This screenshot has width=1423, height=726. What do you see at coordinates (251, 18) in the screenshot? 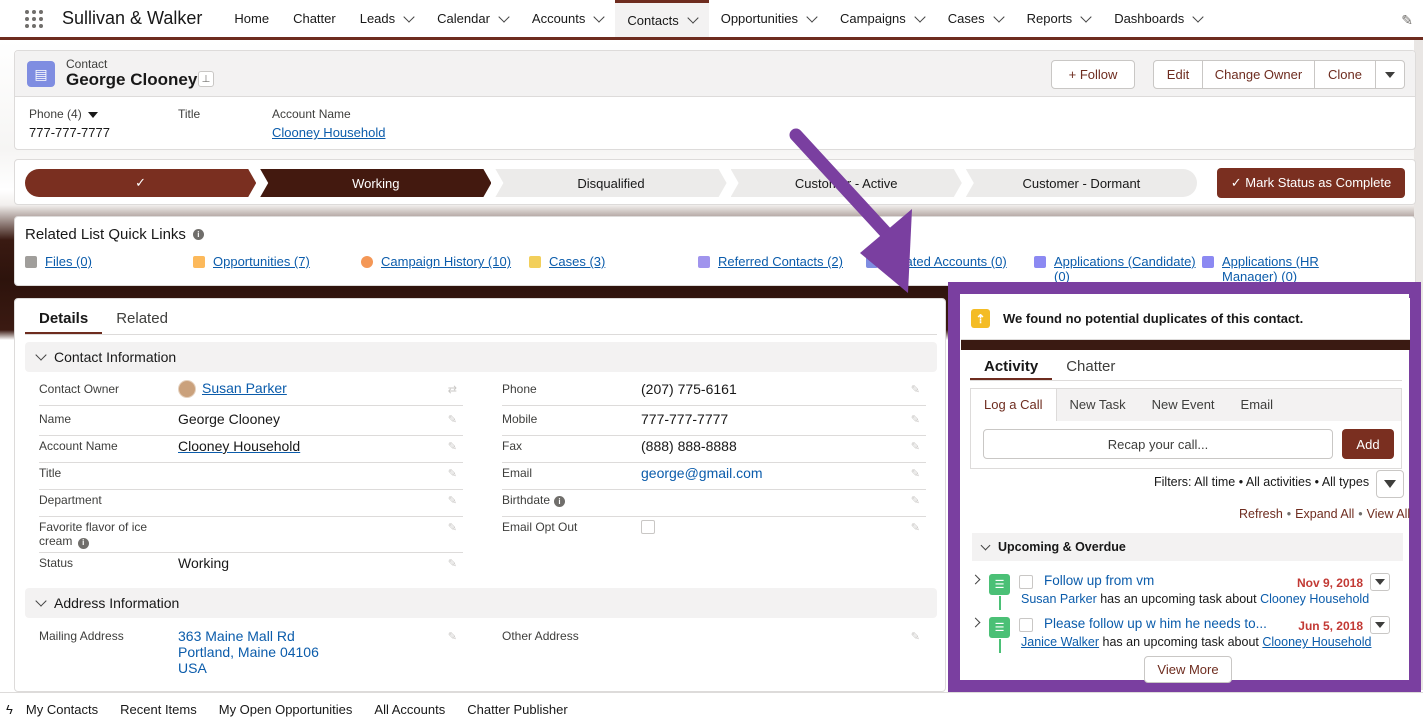
I see `nav-home: Home` at bounding box center [251, 18].